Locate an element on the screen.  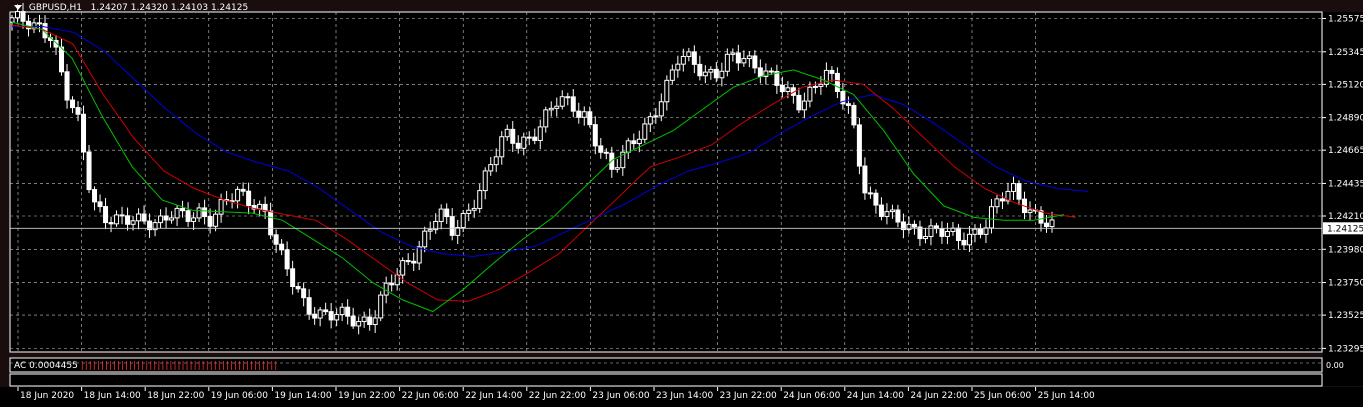
dropdown-triangle-icon is located at coordinates (18, 7).